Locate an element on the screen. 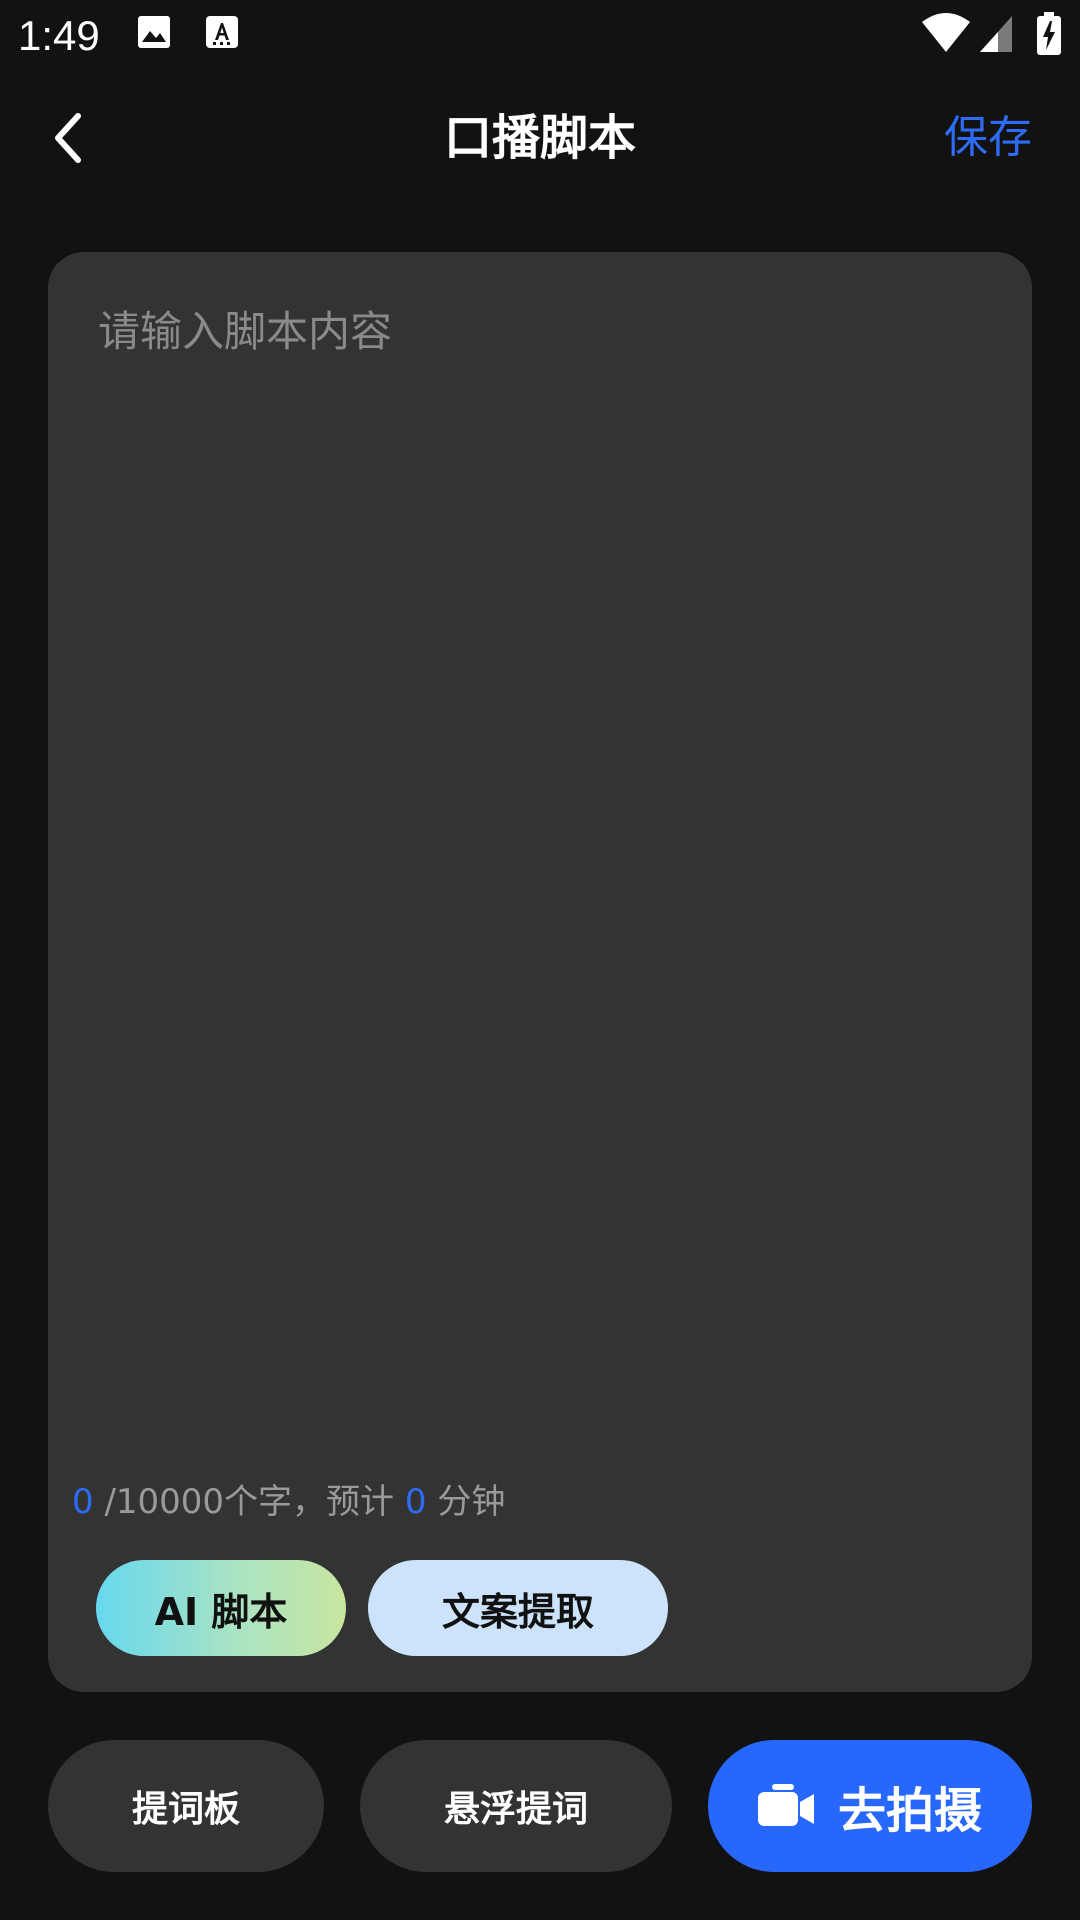  header: 口播脚本 保存 is located at coordinates (540, 137).